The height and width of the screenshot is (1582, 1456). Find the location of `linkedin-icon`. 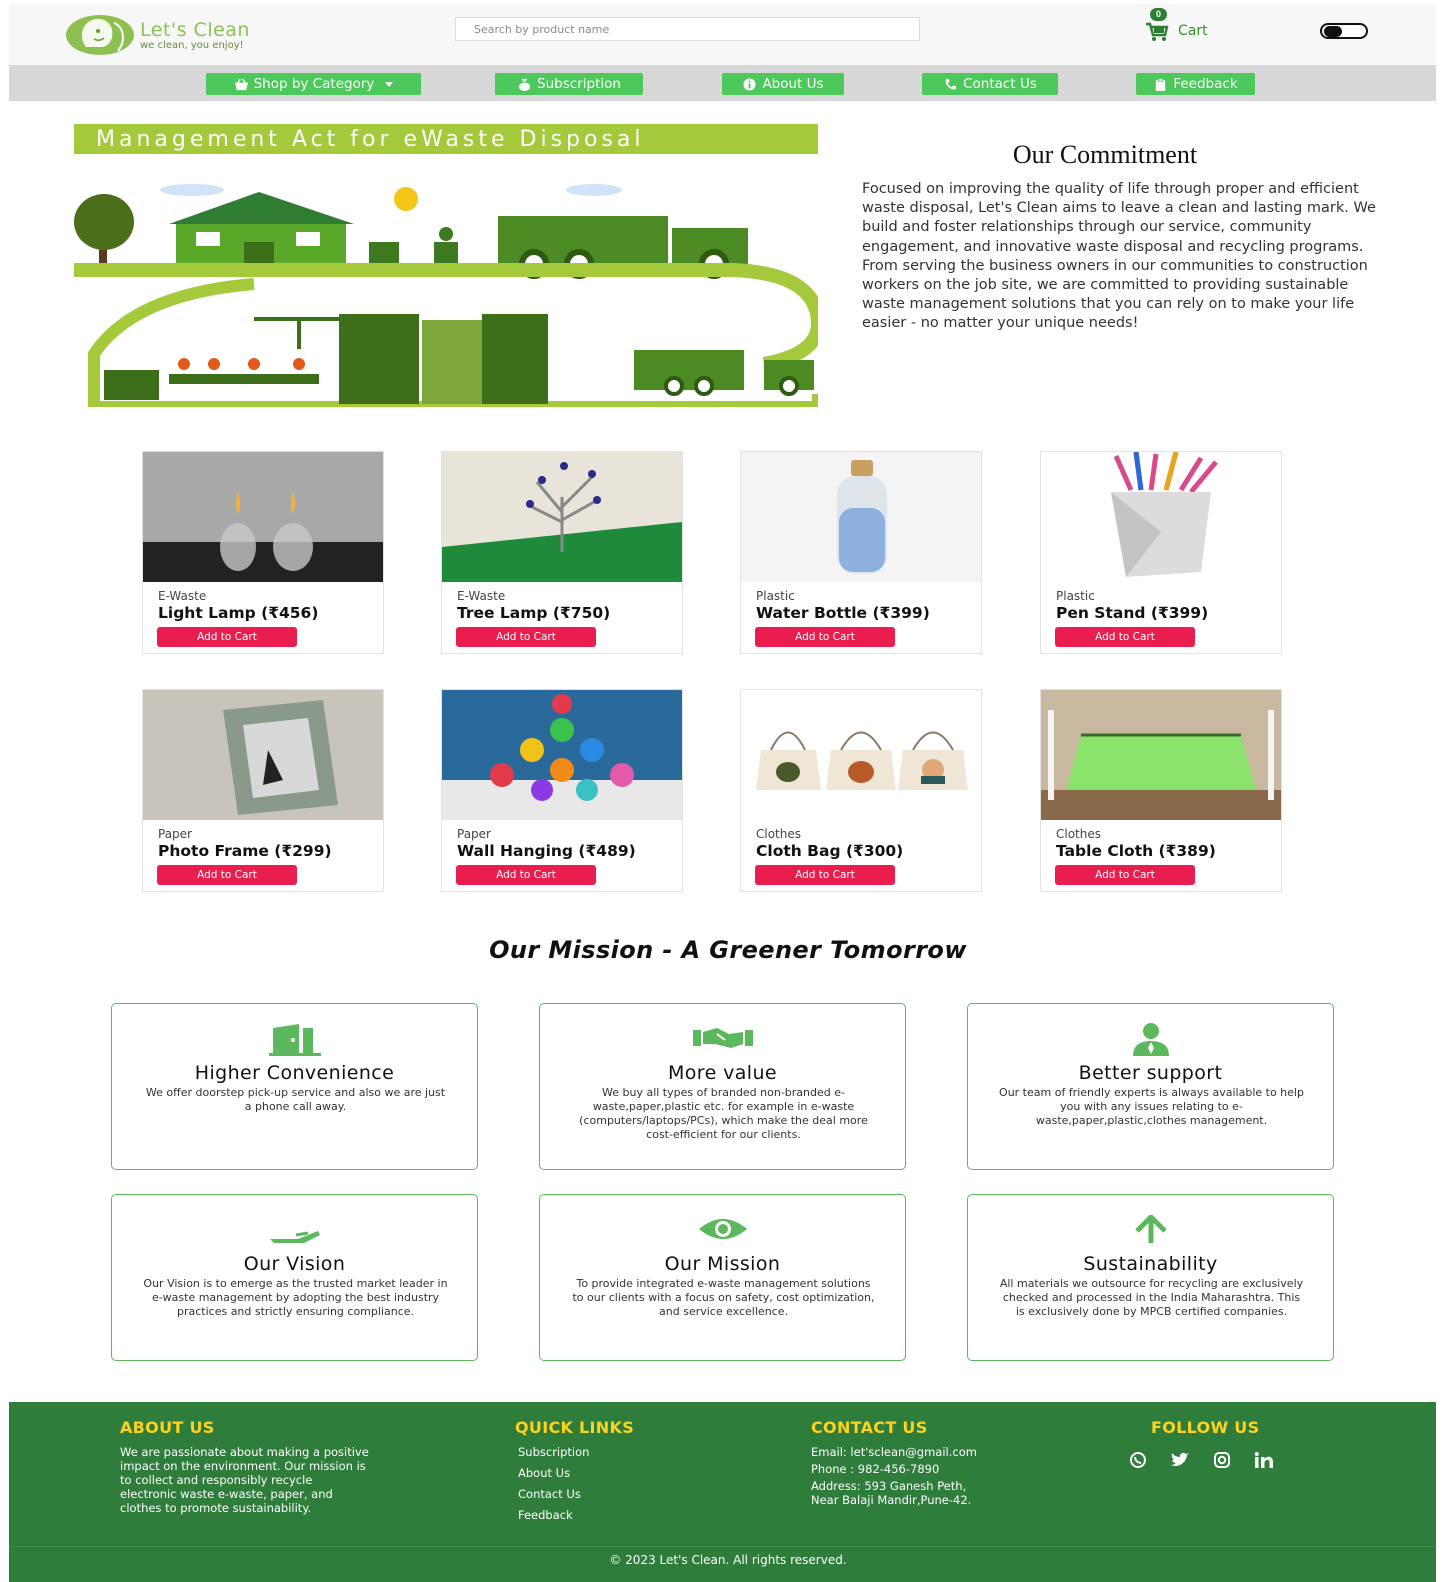

linkedin-icon is located at coordinates (1264, 1460).